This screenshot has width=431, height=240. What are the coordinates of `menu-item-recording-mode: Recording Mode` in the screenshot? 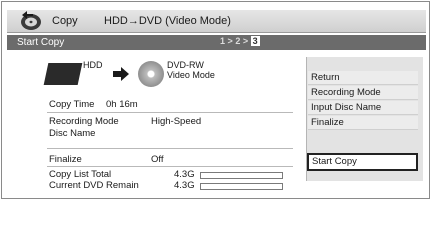 It's located at (363, 93).